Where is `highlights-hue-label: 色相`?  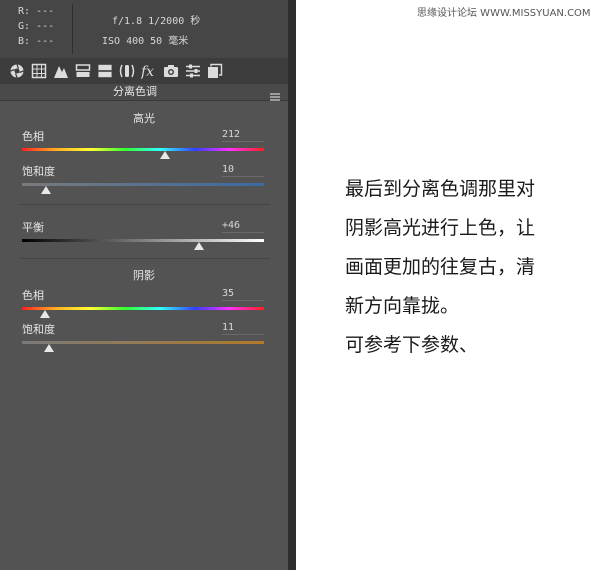
highlights-hue-label: 色相 is located at coordinates (33, 136).